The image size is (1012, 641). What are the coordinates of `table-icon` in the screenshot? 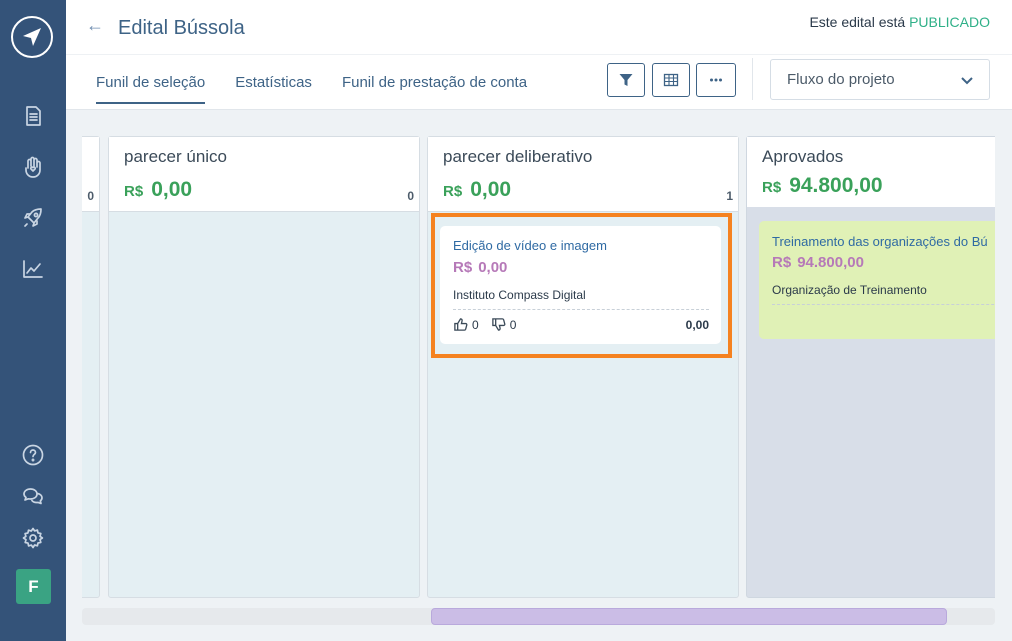 It's located at (671, 80).